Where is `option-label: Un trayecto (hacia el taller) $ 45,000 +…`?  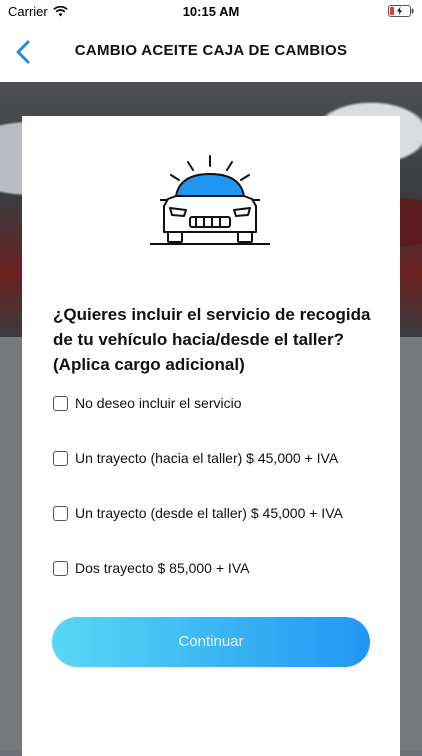
option-label: Un trayecto (hacia el taller) $ 45,000 +… is located at coordinates (207, 458).